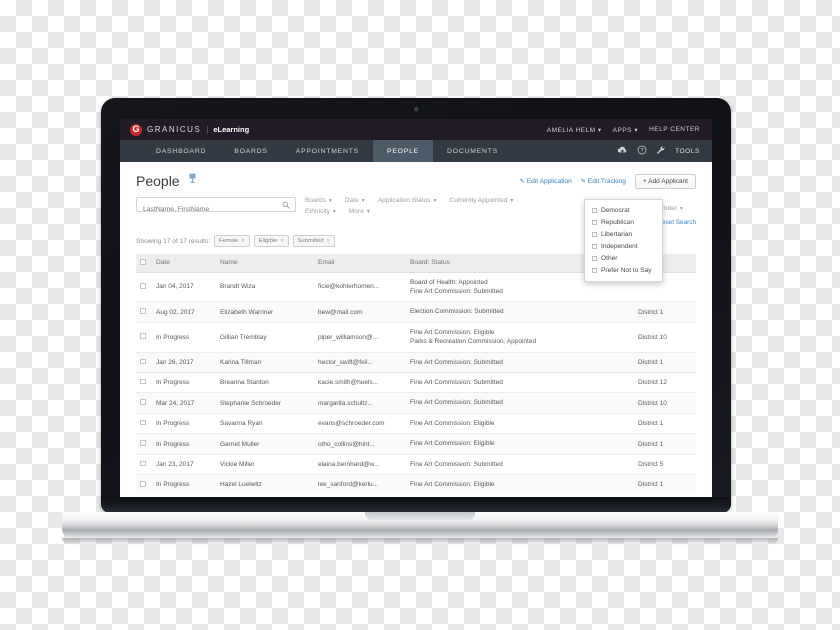  I want to click on search-magnifier-icon, so click(286, 206).